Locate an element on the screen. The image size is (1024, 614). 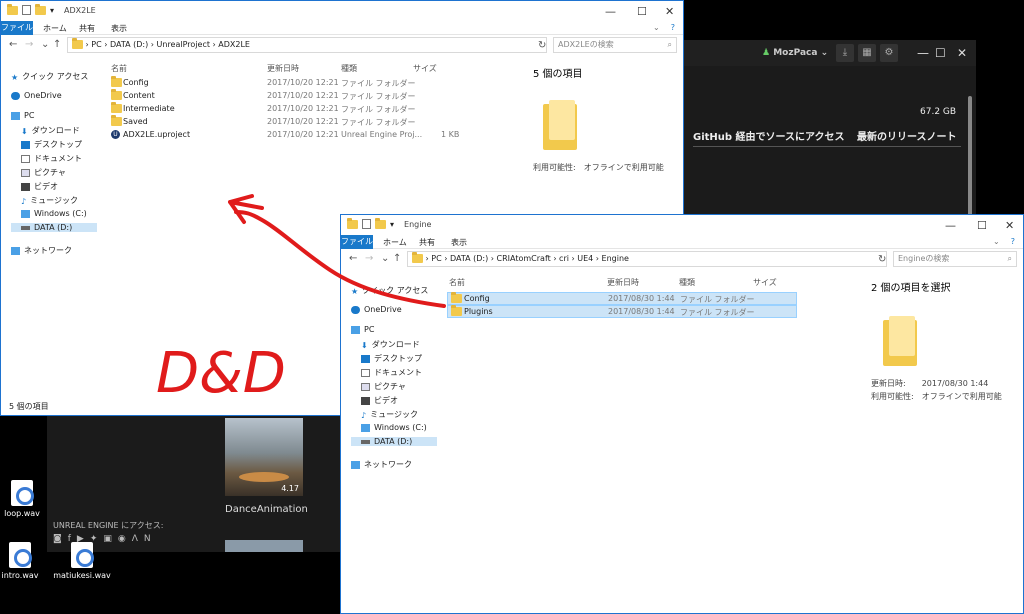
drag-drop-annotation: D&D is located at coordinates (301, 300).